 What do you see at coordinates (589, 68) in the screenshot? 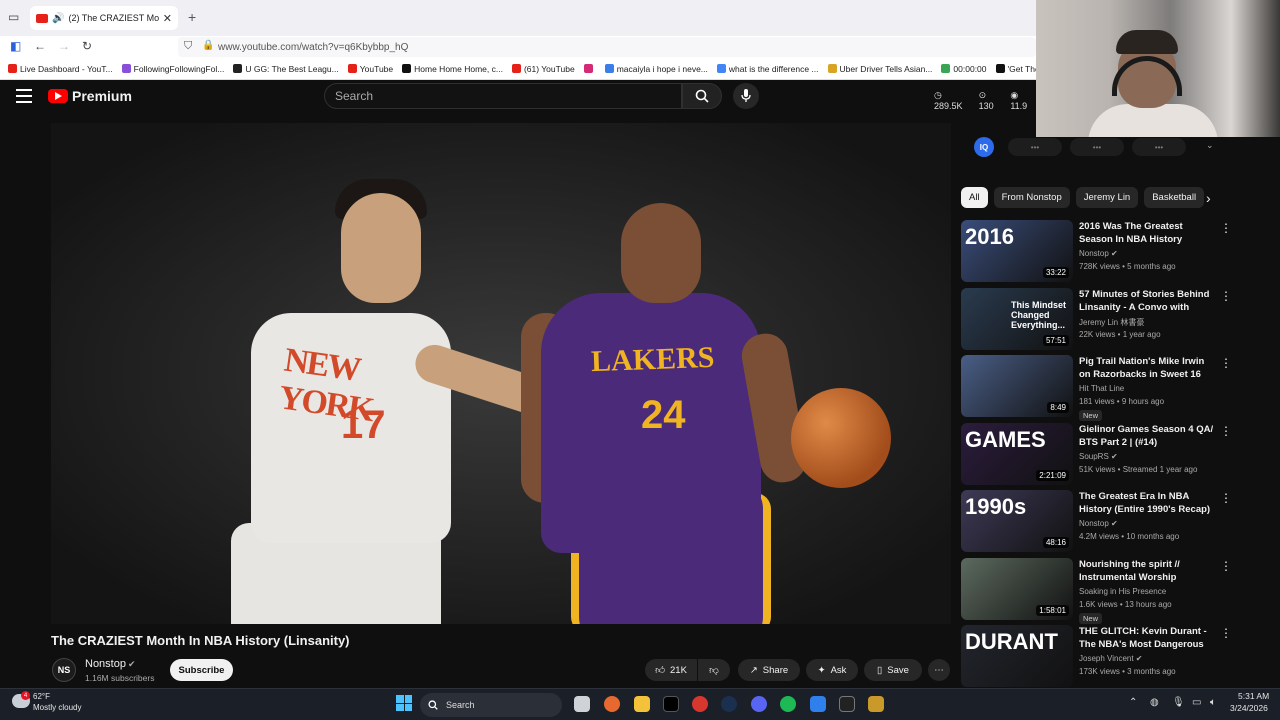
I see `bookmark-item` at bounding box center [589, 68].